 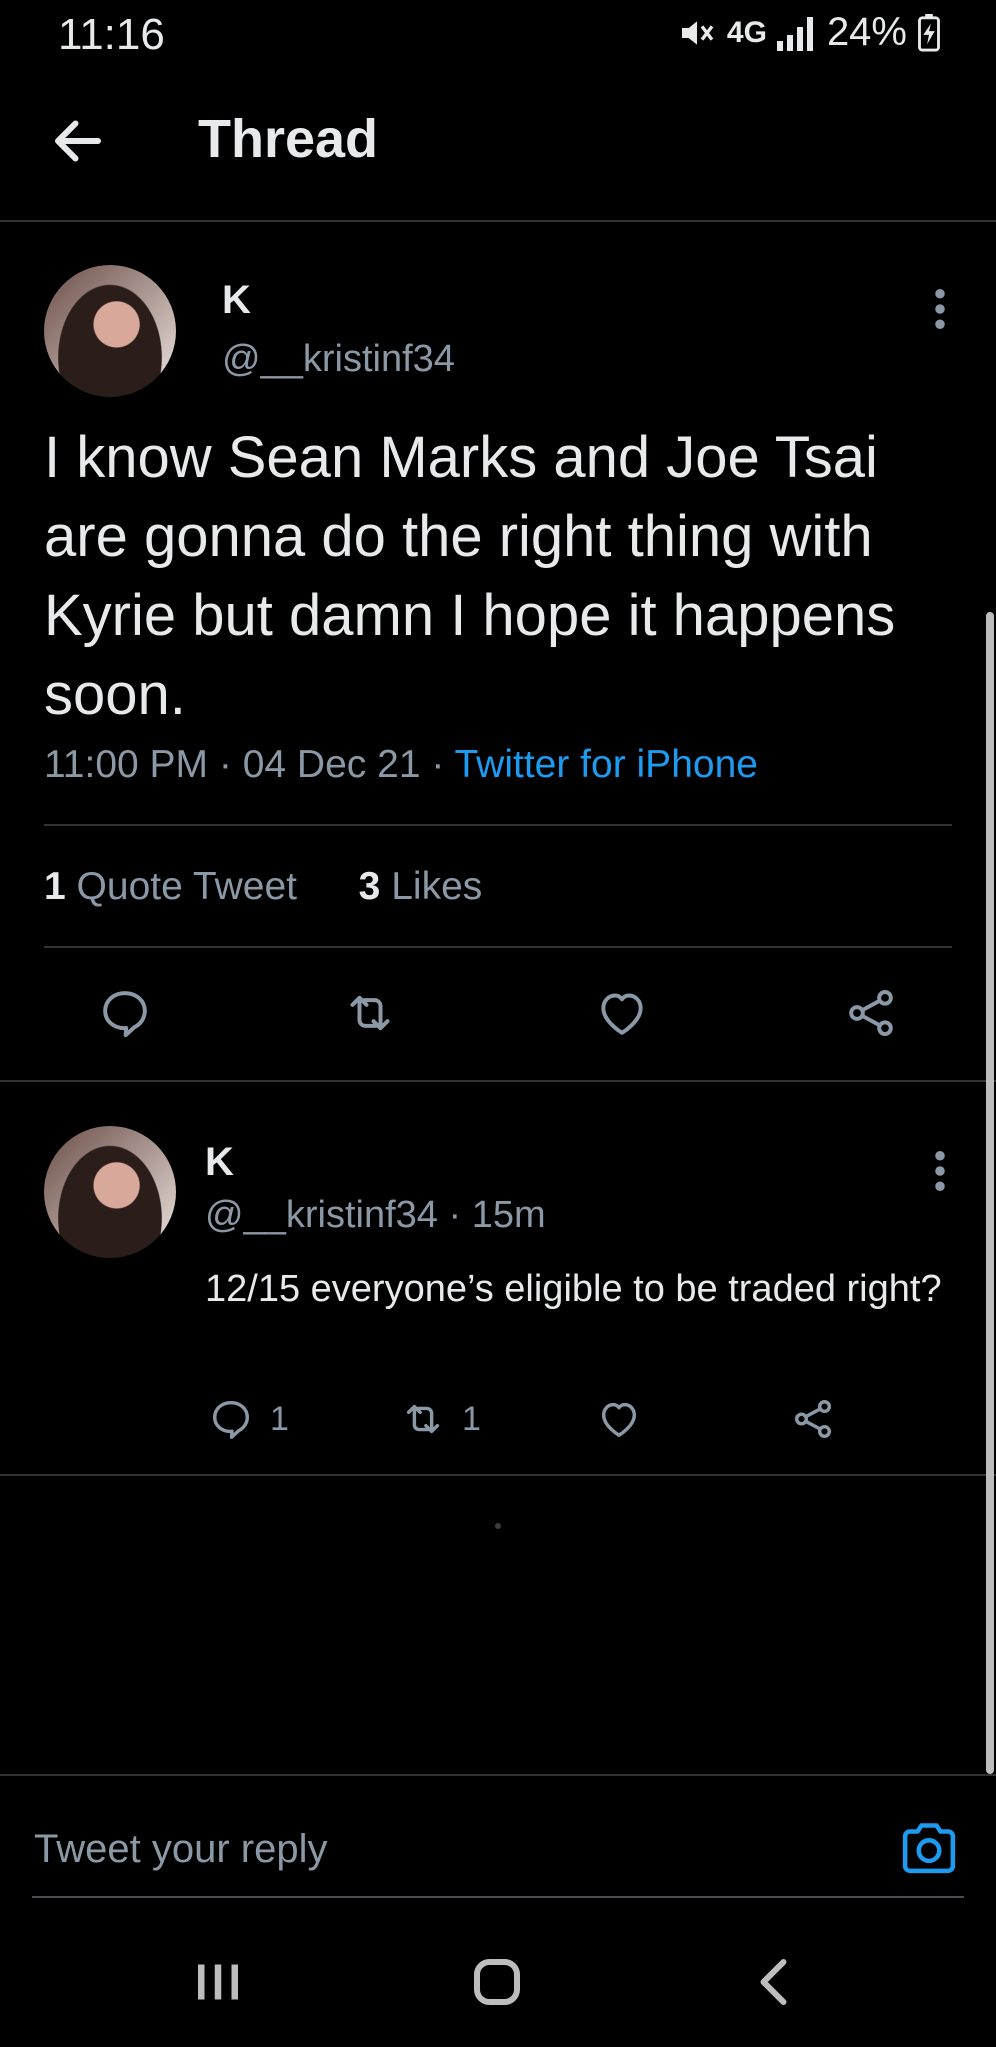 I want to click on status-time: 11:16, so click(x=111, y=34).